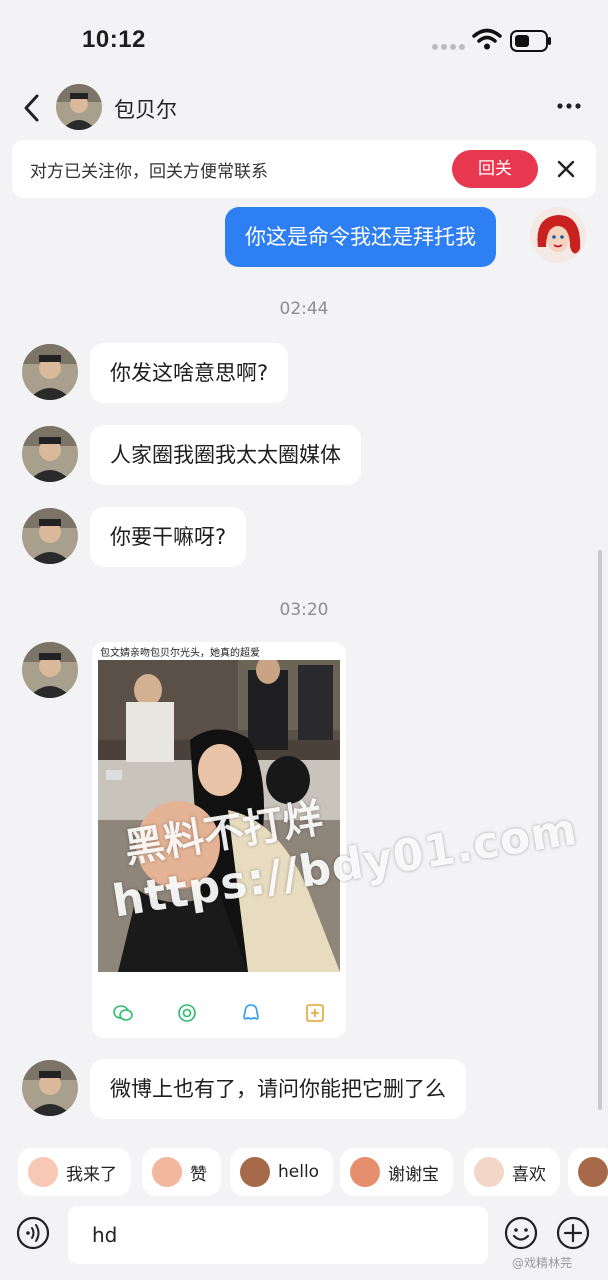 Image resolution: width=608 pixels, height=1280 pixels. I want to click on voice-input-icon, so click(33, 1233).